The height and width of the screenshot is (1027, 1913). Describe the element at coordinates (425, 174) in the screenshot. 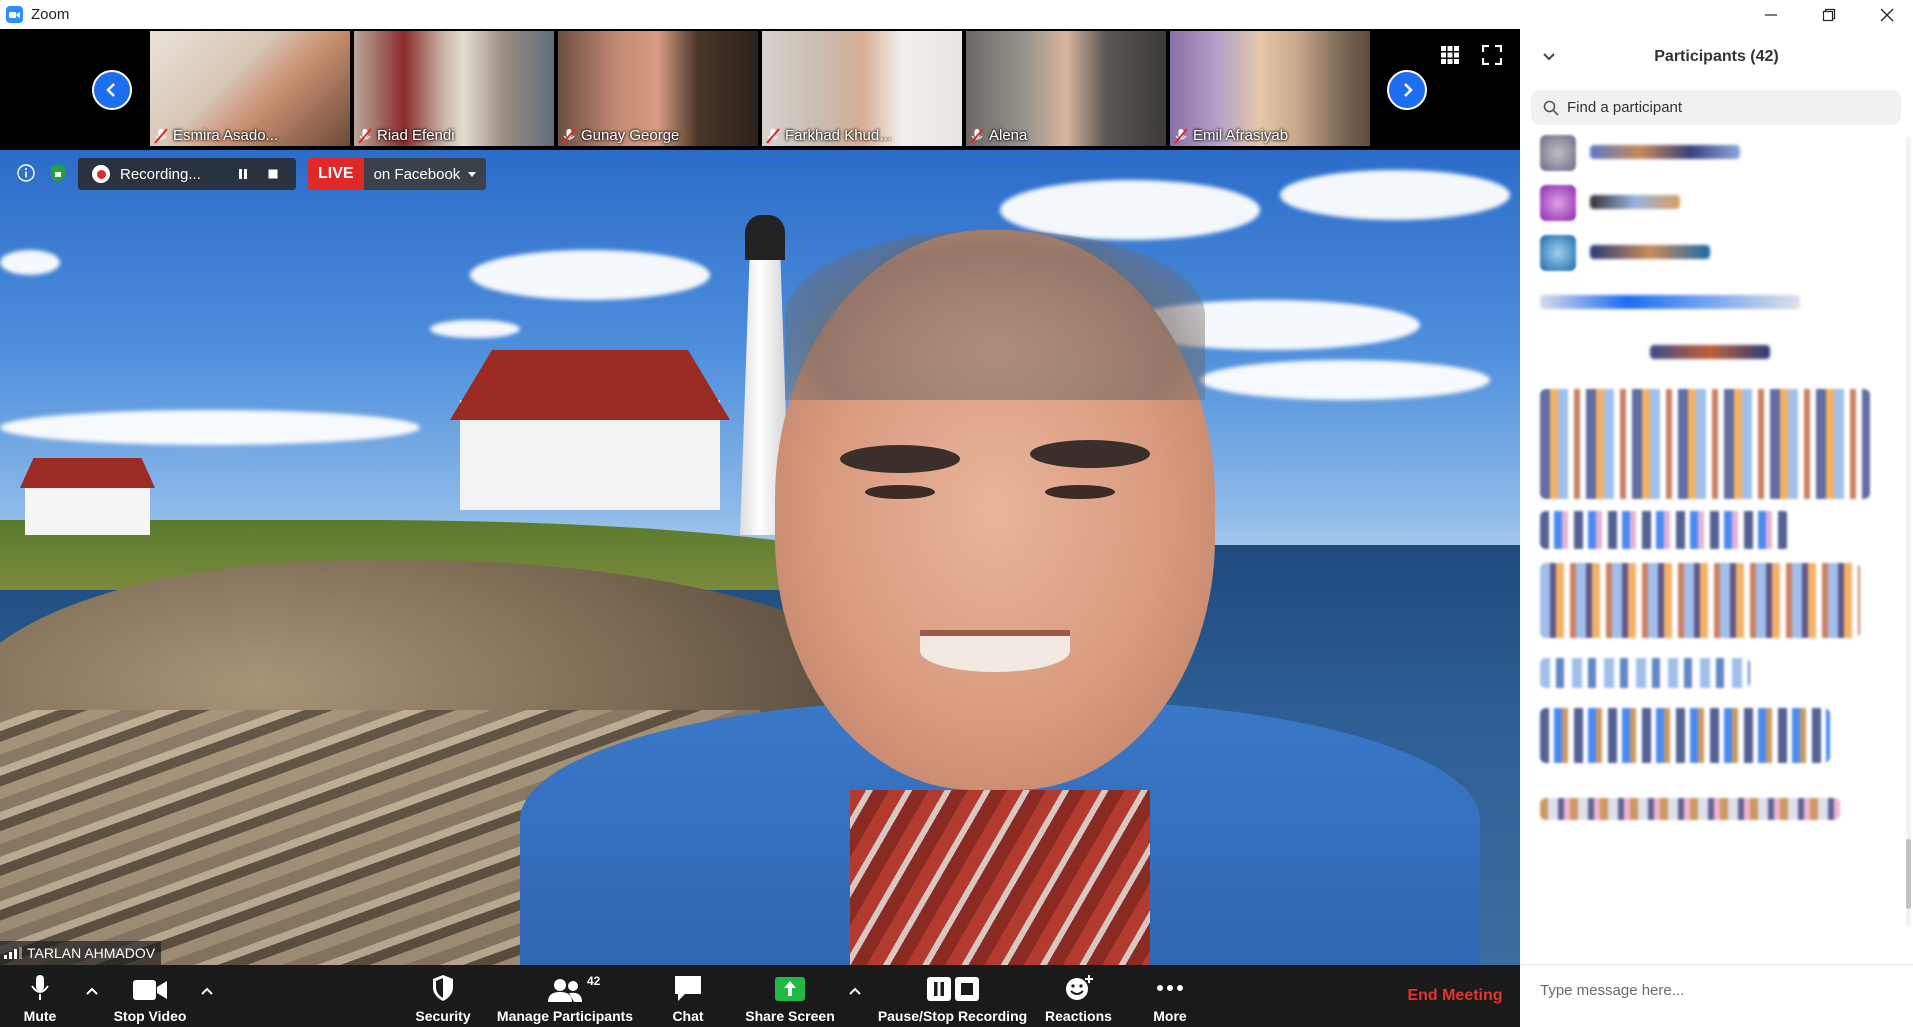

I see `live-target-dropdown: on Facebook` at that location.